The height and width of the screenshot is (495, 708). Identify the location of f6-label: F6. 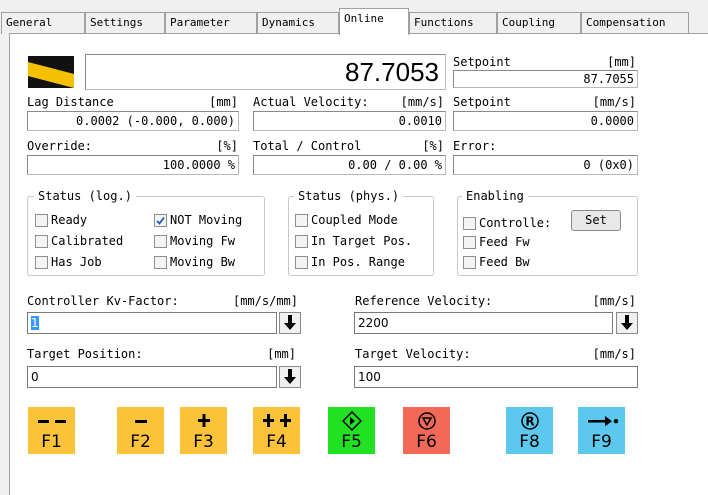
(426, 442).